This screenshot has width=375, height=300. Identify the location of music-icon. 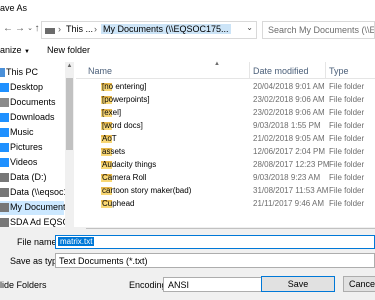
(4, 132).